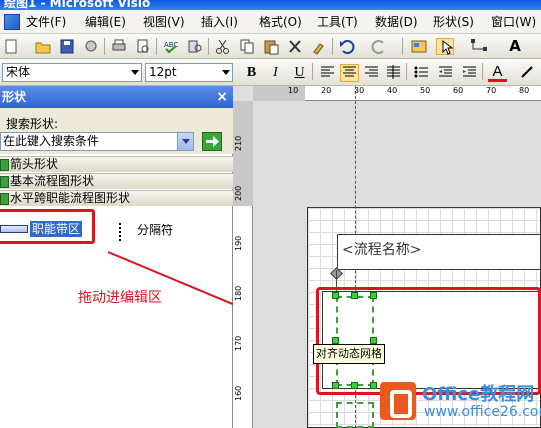  What do you see at coordinates (326, 90) in the screenshot?
I see `ruler-label: 20` at bounding box center [326, 90].